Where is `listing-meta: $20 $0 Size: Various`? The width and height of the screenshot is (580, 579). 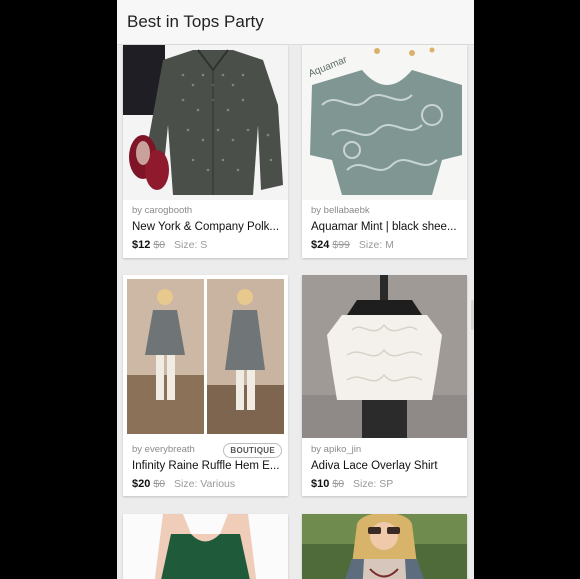 listing-meta: $20 $0 Size: Various is located at coordinates (183, 484).